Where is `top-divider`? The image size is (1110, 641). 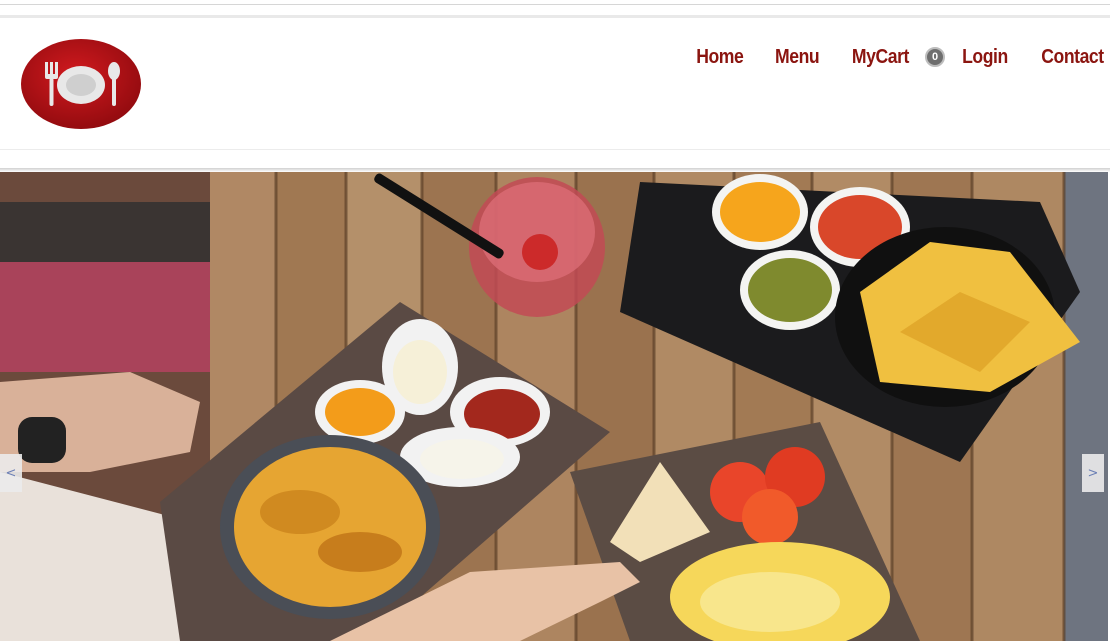 top-divider is located at coordinates (555, 4).